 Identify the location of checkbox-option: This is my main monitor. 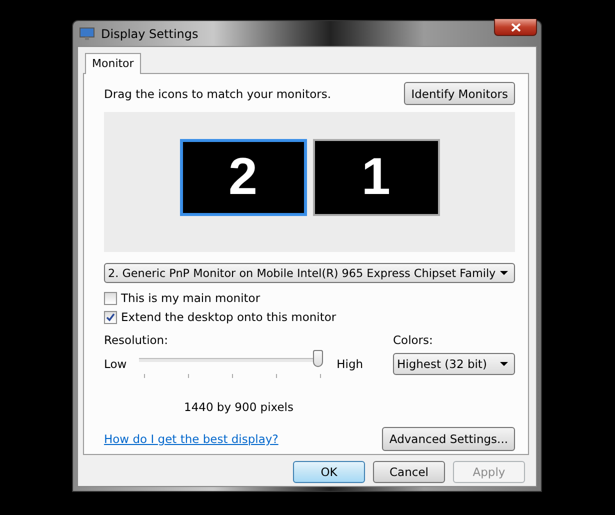
(309, 298).